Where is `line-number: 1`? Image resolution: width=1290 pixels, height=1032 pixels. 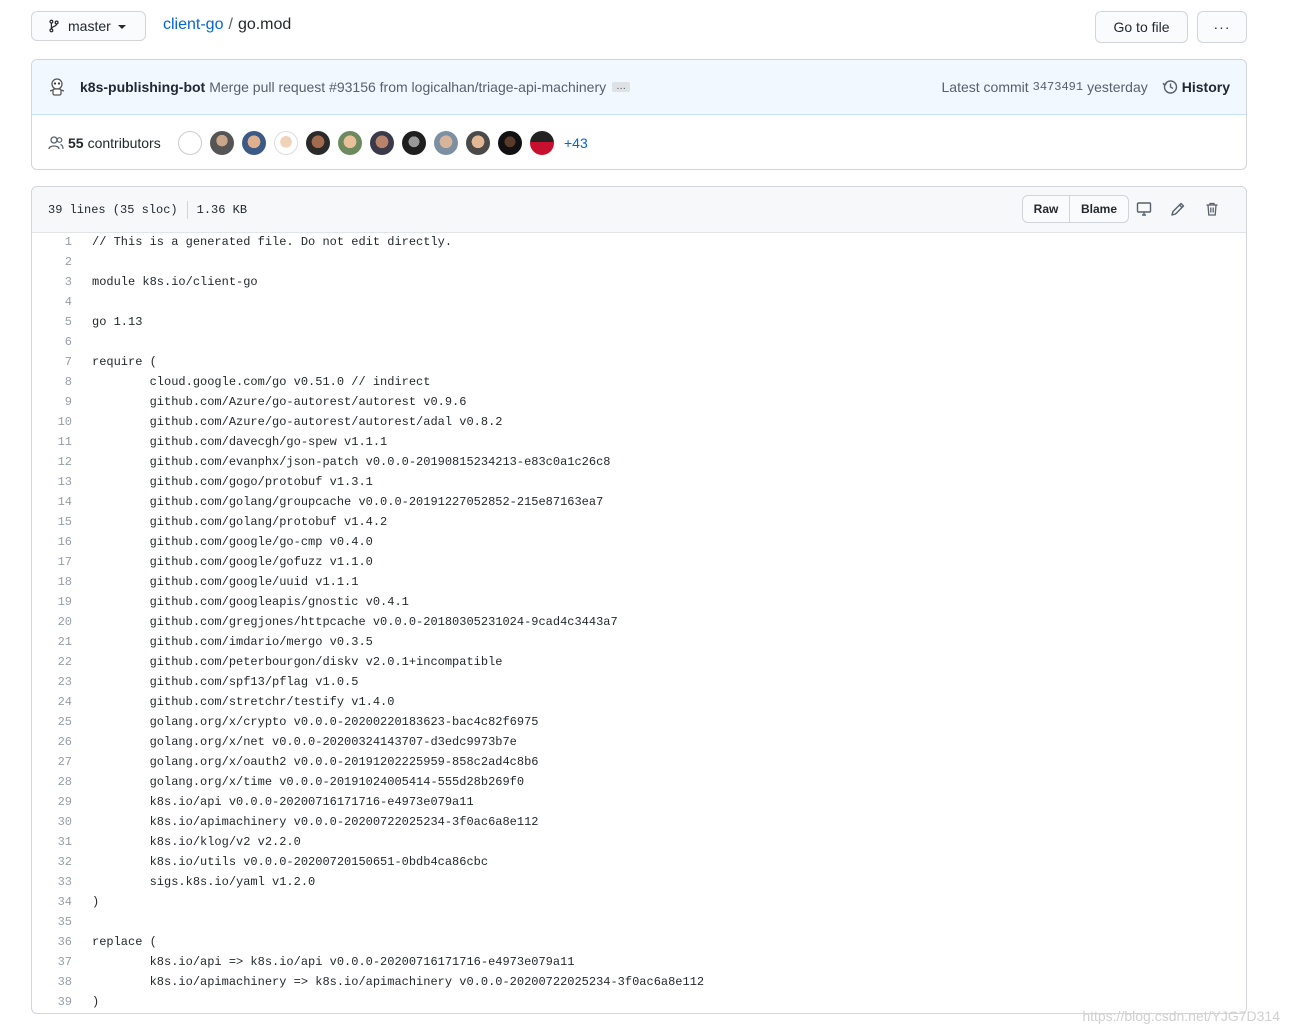 line-number: 1 is located at coordinates (52, 242).